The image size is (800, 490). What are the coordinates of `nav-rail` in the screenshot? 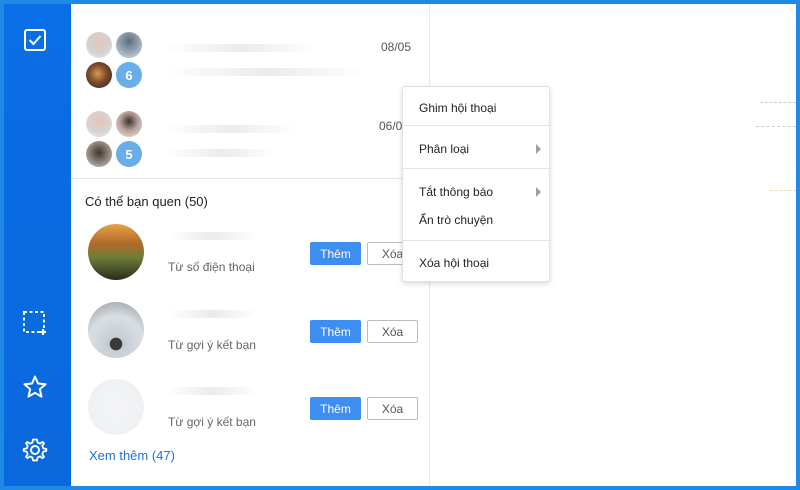 It's located at (37, 245).